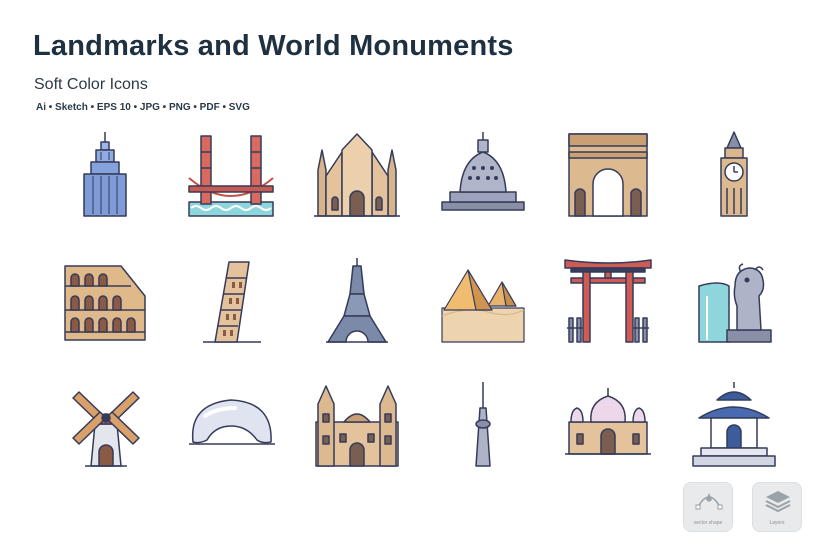  I want to click on cloud-gate-bean-icon, so click(232, 422).